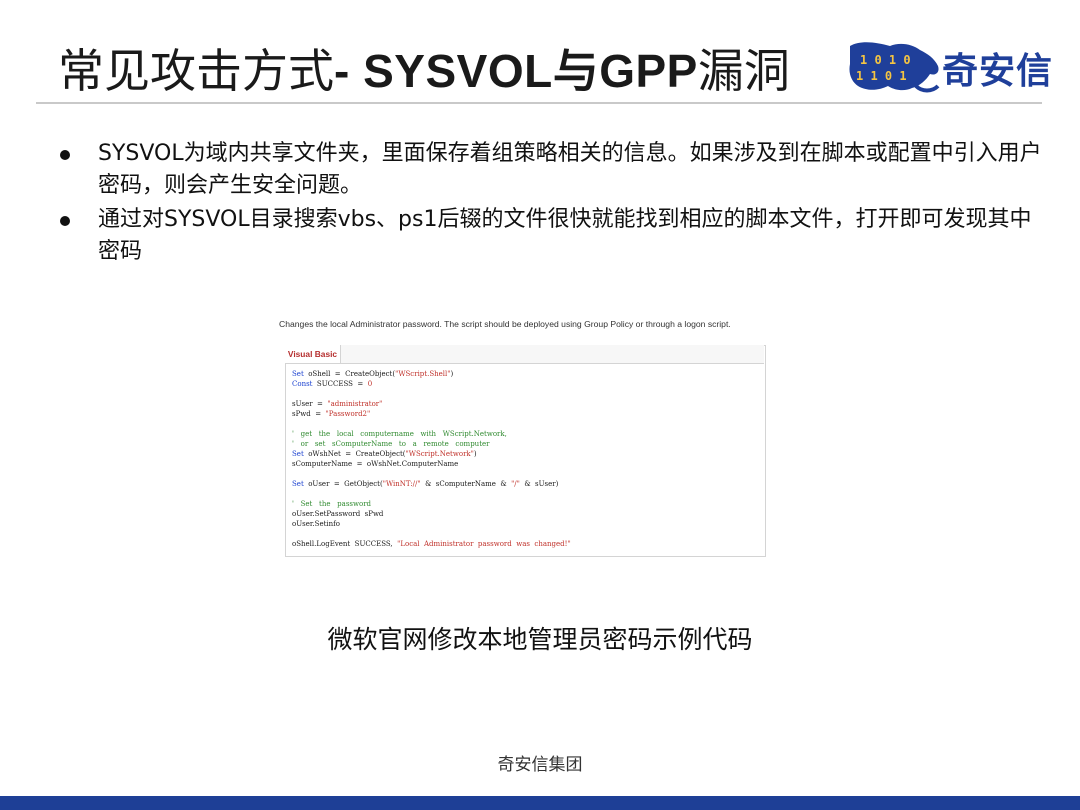 Image resolution: width=1080 pixels, height=810 pixels. What do you see at coordinates (338, 514) in the screenshot?
I see `code-token: oUser.SetPassword sPwd` at bounding box center [338, 514].